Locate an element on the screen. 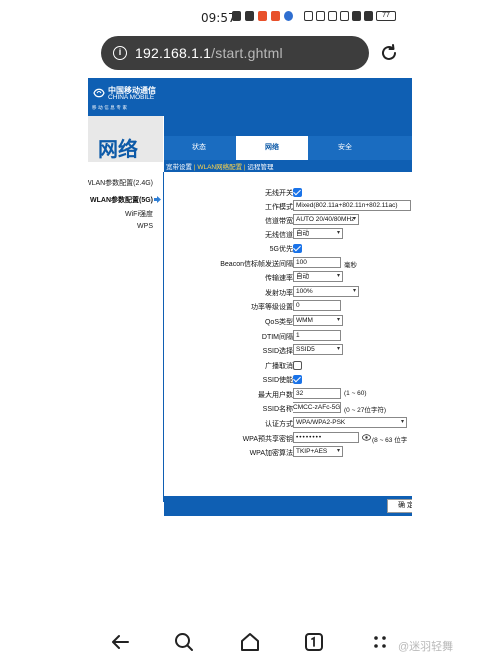  url-text: 192.168.1.1/start.ghtml is located at coordinates (209, 53).